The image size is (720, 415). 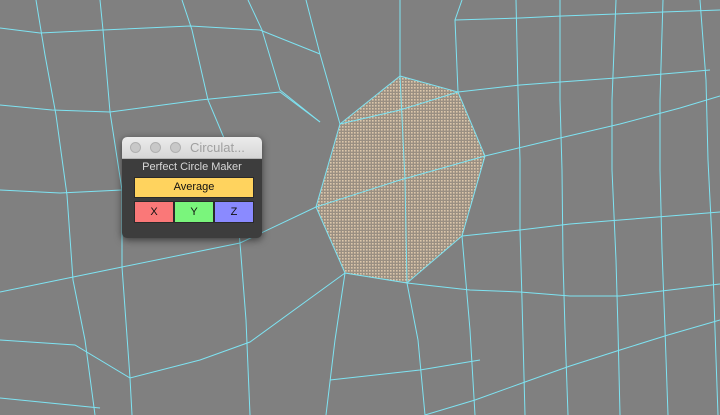 What do you see at coordinates (155, 147) in the screenshot?
I see `minimize-window-icon` at bounding box center [155, 147].